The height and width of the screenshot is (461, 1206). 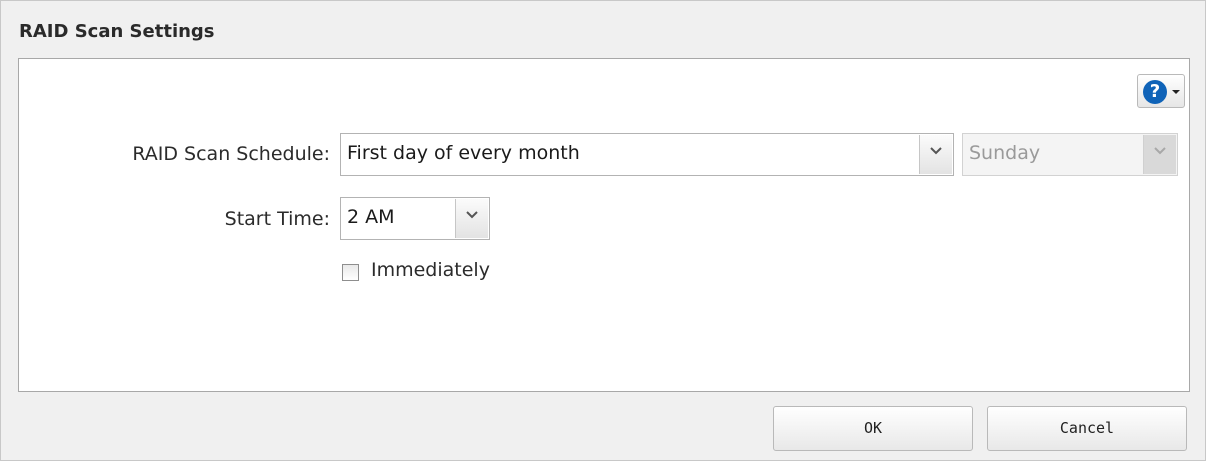 What do you see at coordinates (117, 31) in the screenshot?
I see `dialog-title: RAID Scan Settings` at bounding box center [117, 31].